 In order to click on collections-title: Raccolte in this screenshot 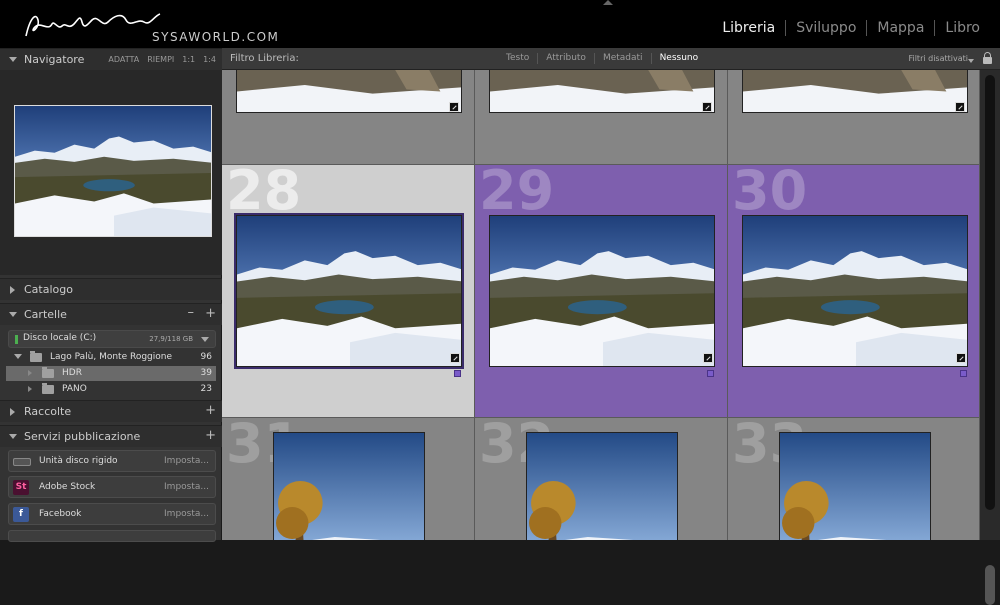, I will do `click(48, 411)`.